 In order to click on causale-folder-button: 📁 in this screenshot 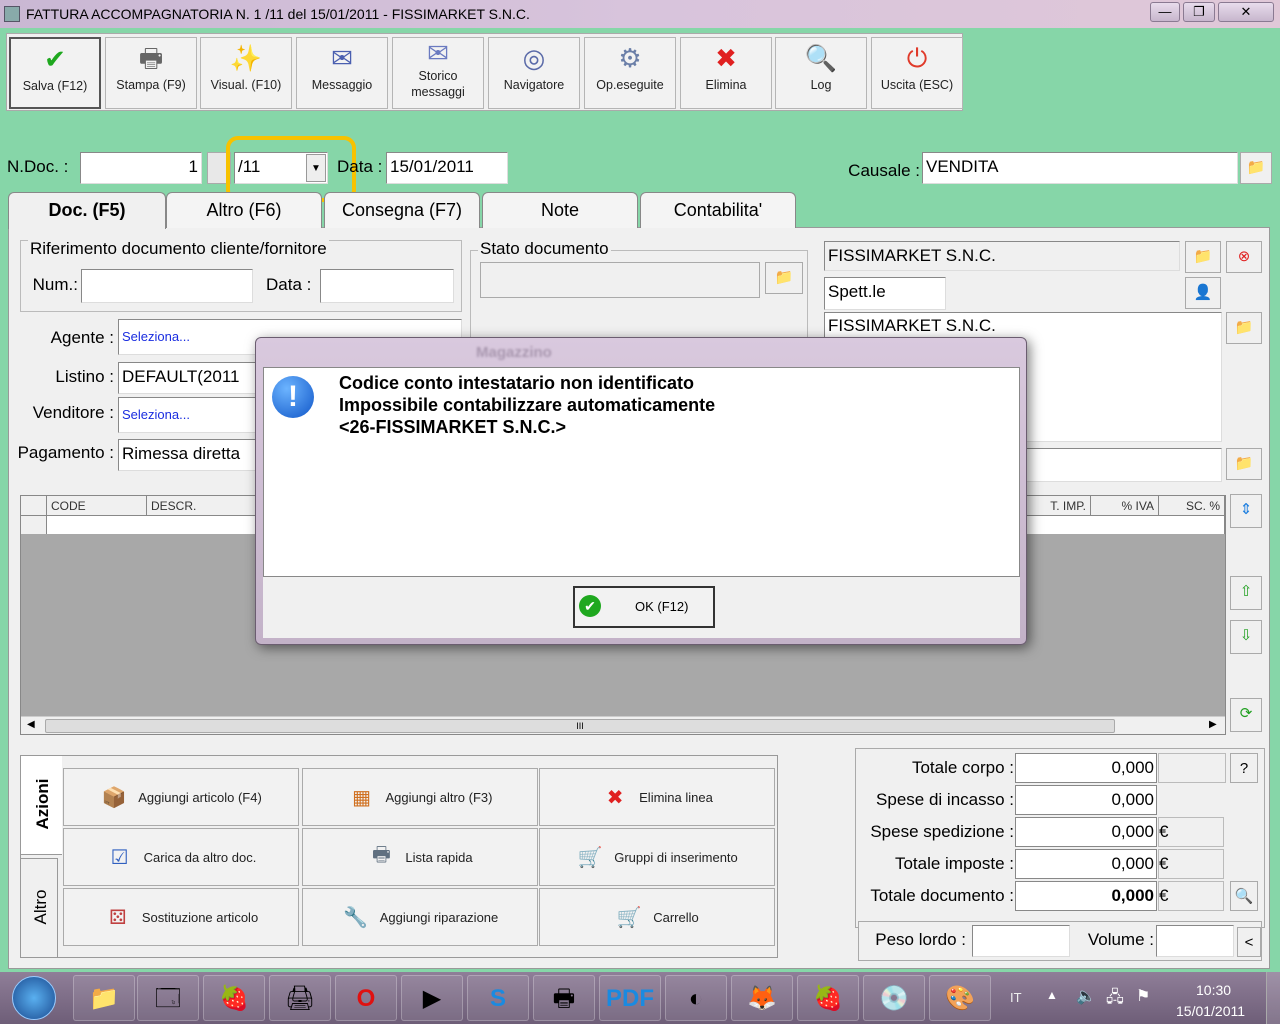, I will do `click(1256, 168)`.